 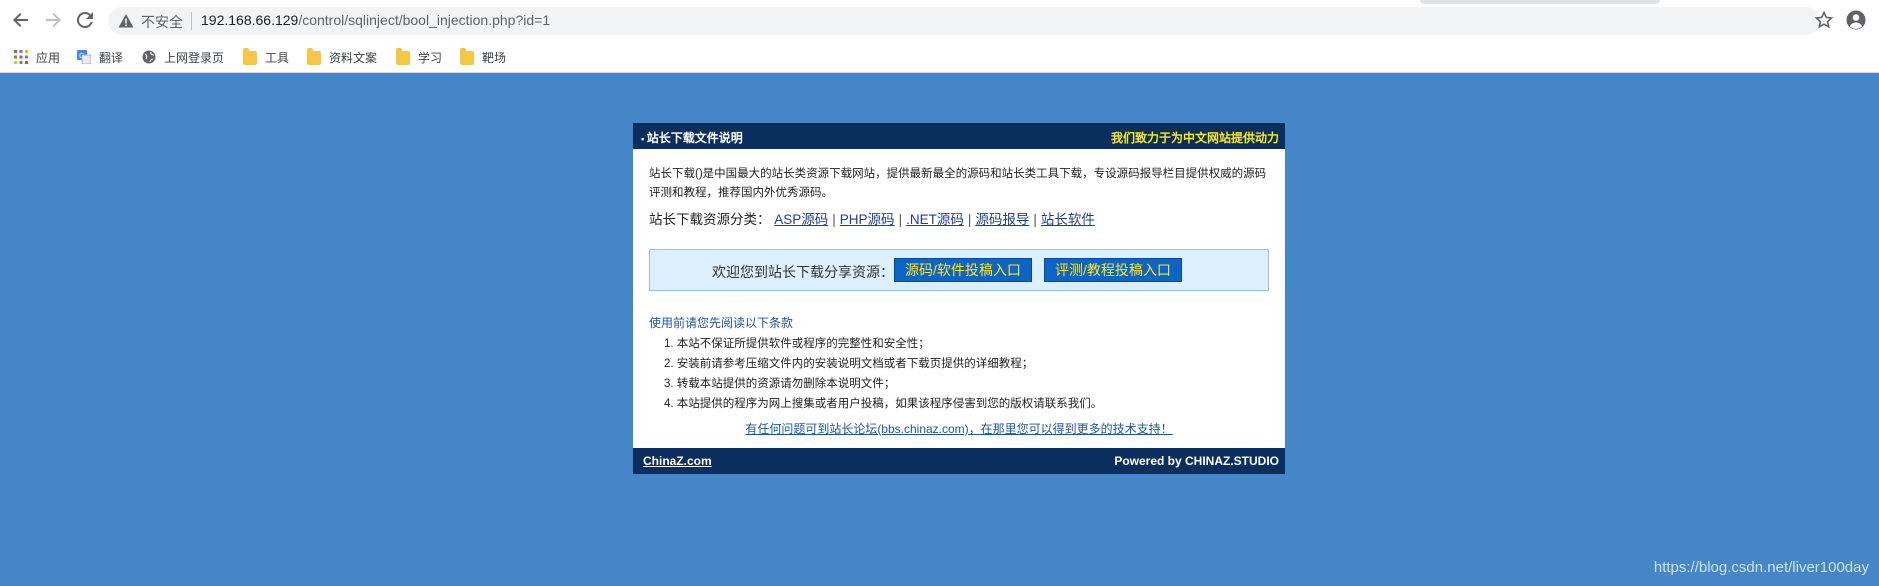 I want to click on back-button, so click(x=21, y=20).